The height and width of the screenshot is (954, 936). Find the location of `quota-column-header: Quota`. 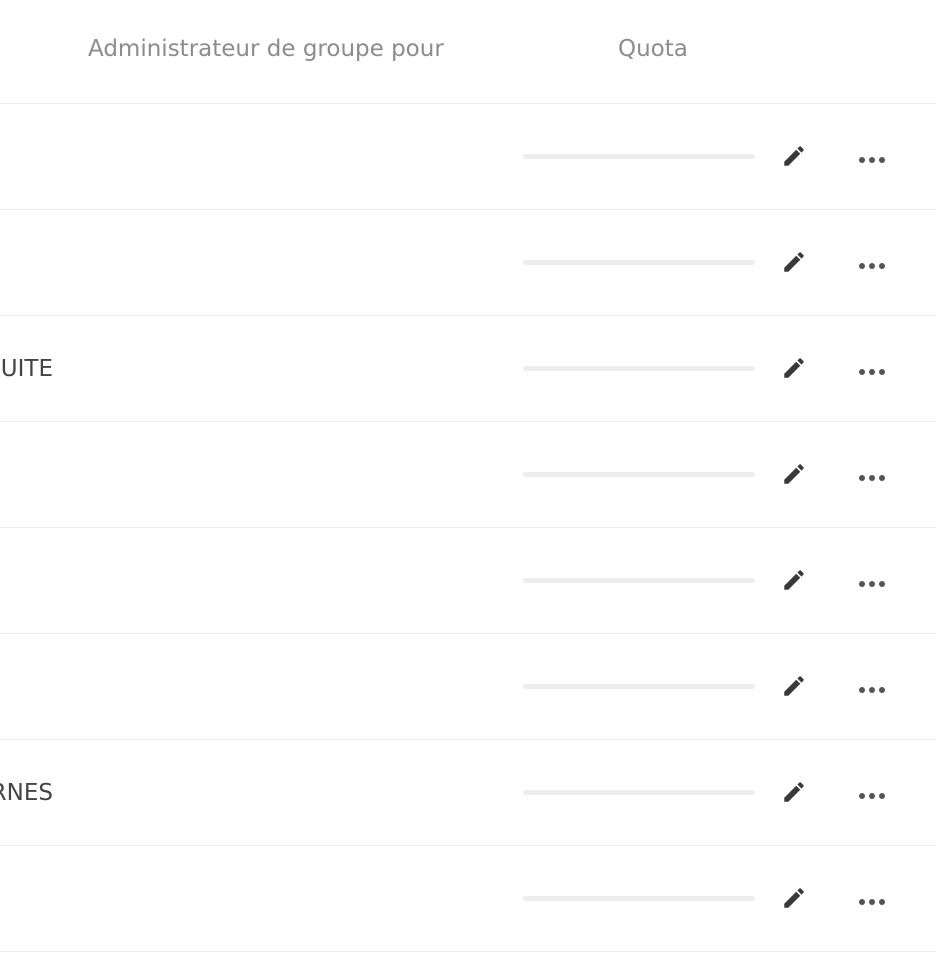

quota-column-header: Quota is located at coordinates (653, 49).